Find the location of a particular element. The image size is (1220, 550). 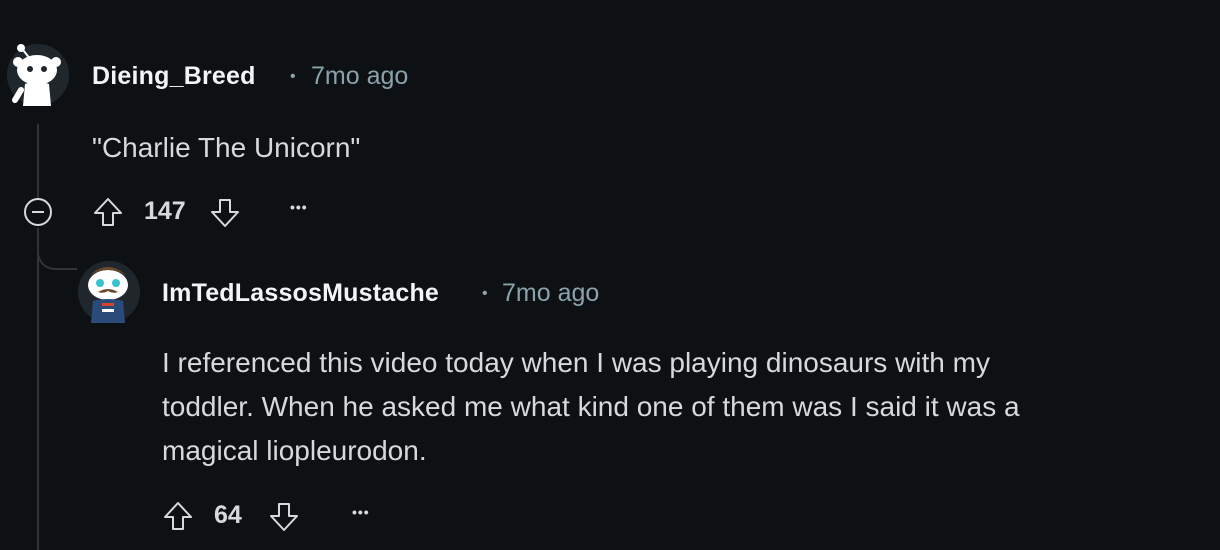

collapse-minus-icon is located at coordinates (38, 212).